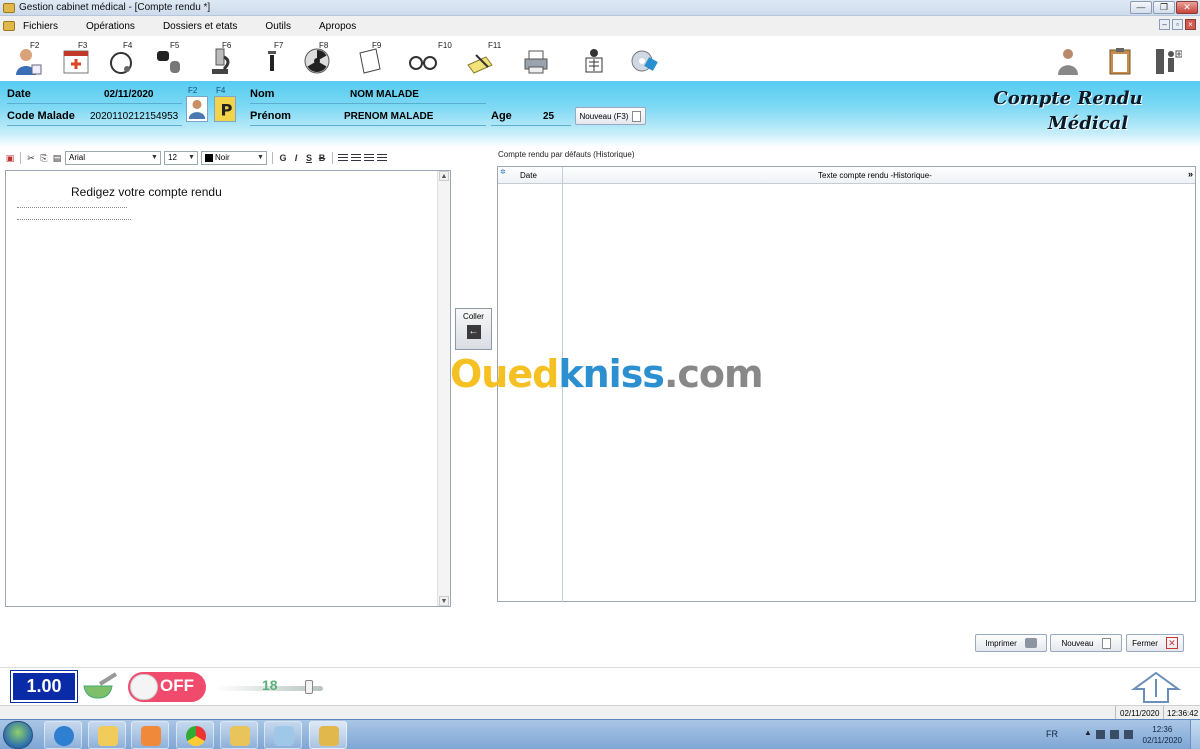  I want to click on font-family-value: Arial, so click(77, 157).